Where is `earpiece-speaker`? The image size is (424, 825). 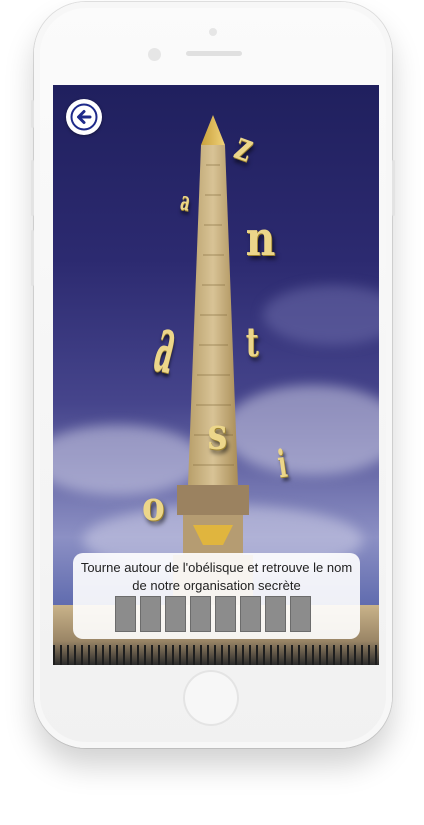
earpiece-speaker is located at coordinates (214, 53).